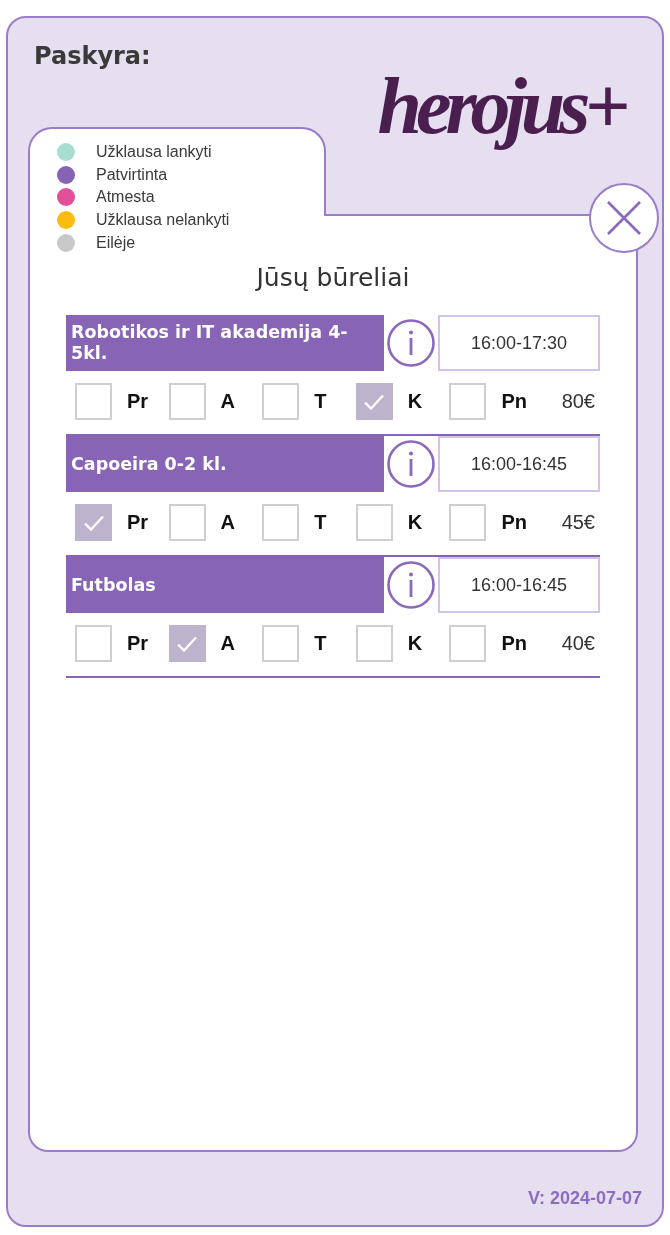 The image size is (670, 1235). I want to click on panel-title: Jūsų būreliai, so click(333, 277).